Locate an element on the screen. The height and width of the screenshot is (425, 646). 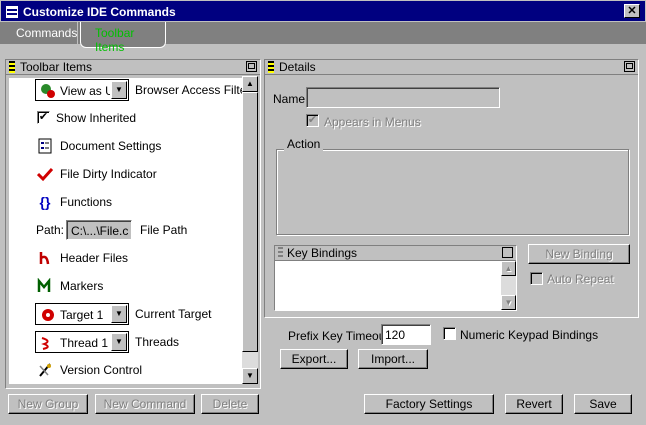
new-binding-button: New Binding is located at coordinates (579, 254).